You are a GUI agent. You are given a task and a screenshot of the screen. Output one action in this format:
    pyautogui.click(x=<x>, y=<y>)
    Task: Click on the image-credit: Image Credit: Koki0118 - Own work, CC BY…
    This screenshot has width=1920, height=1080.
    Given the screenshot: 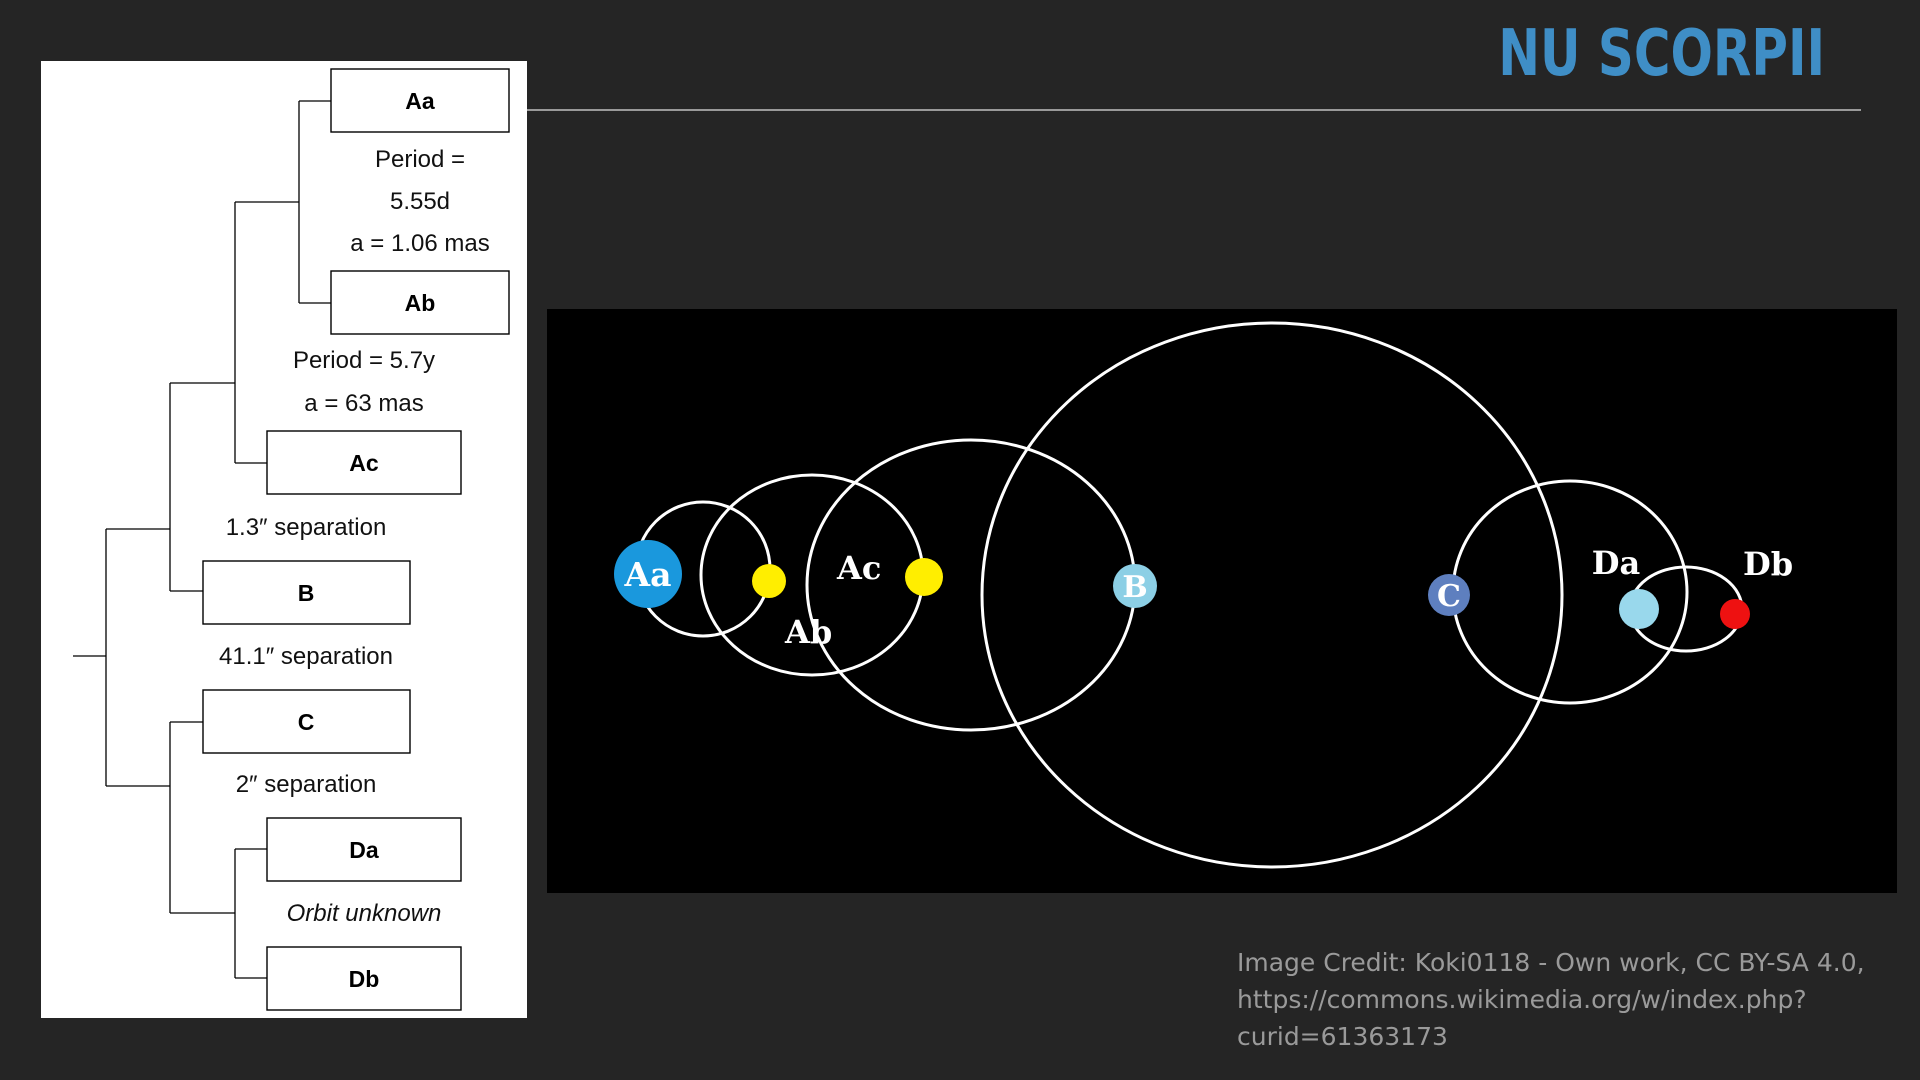 What is the action you would take?
    pyautogui.click(x=1567, y=999)
    